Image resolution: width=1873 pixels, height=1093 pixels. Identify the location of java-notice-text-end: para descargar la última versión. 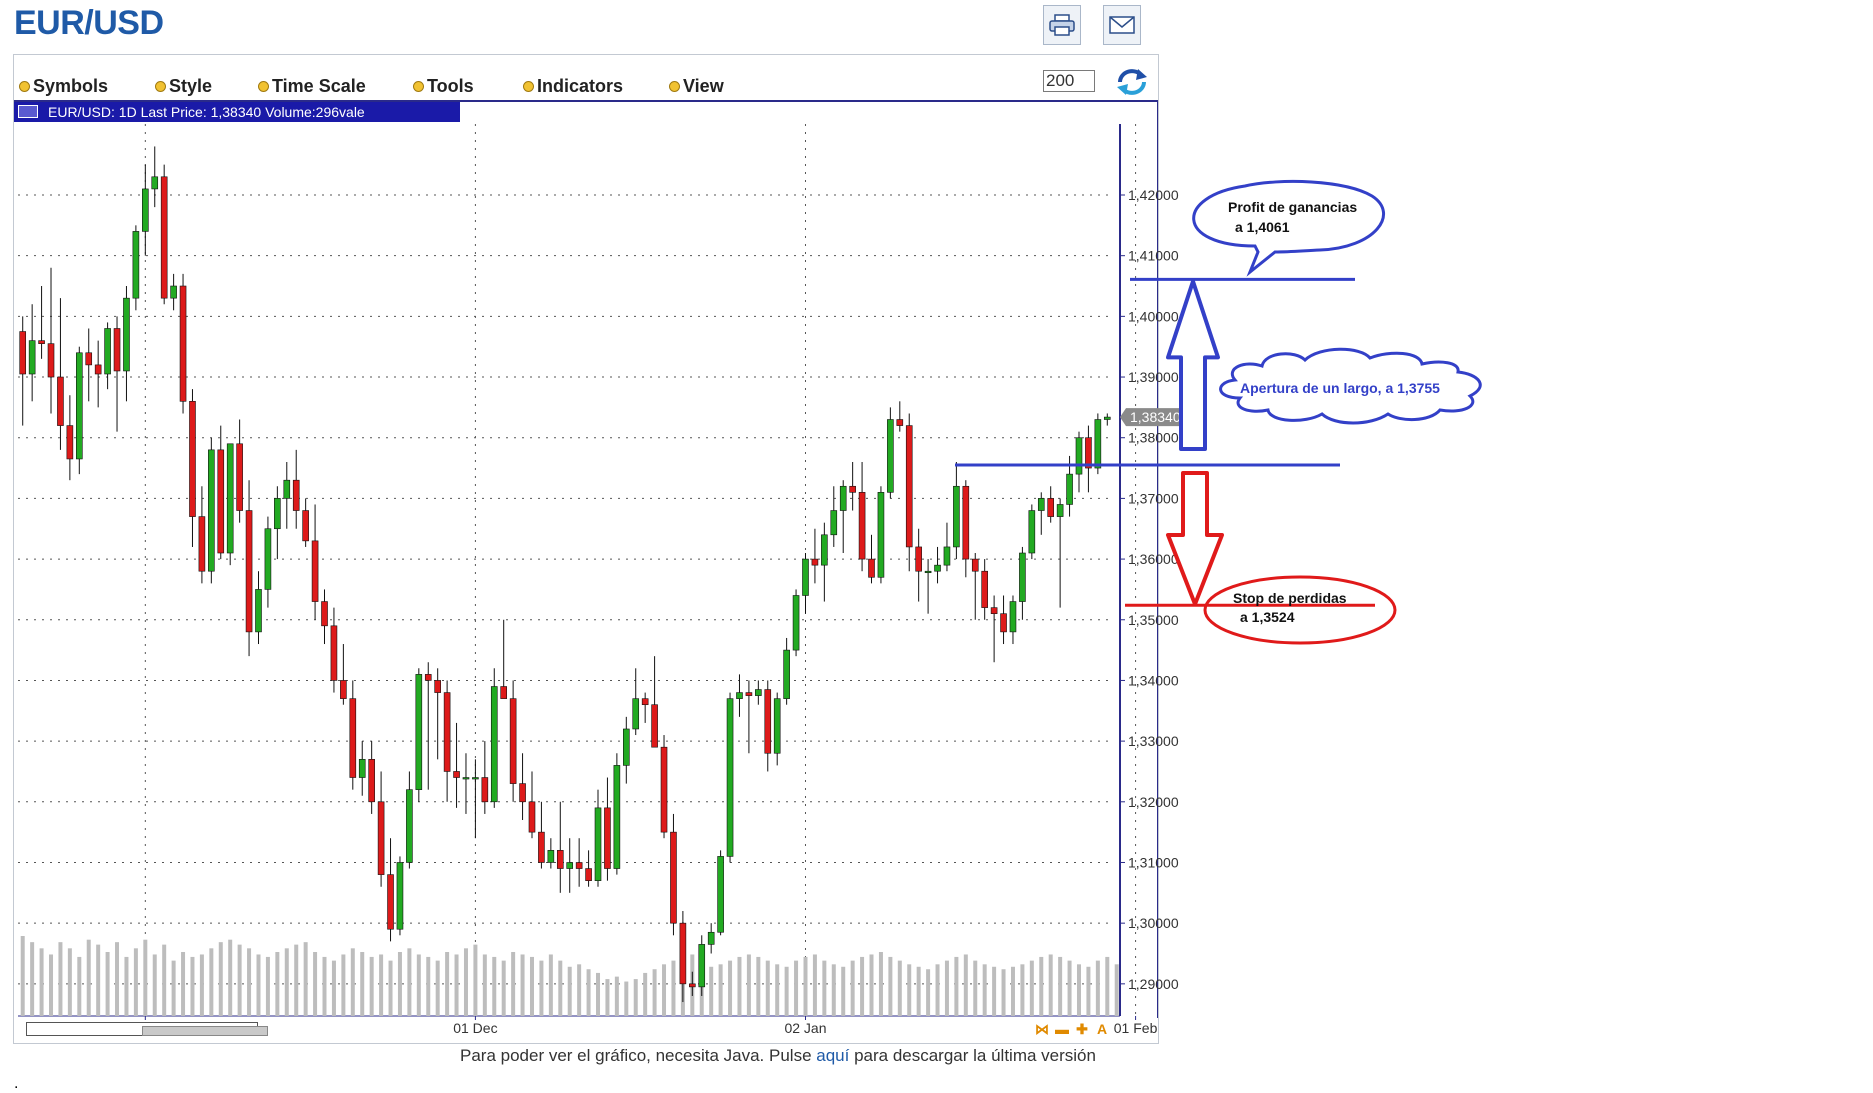
(972, 1055).